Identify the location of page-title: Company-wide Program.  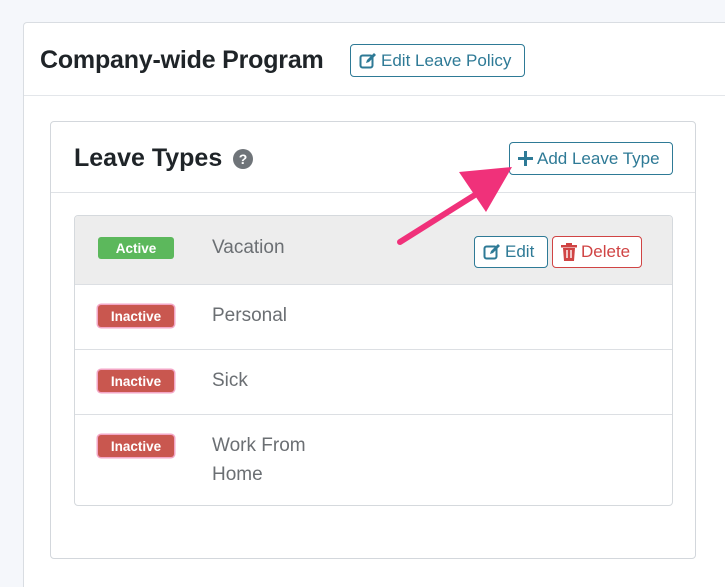
(182, 60).